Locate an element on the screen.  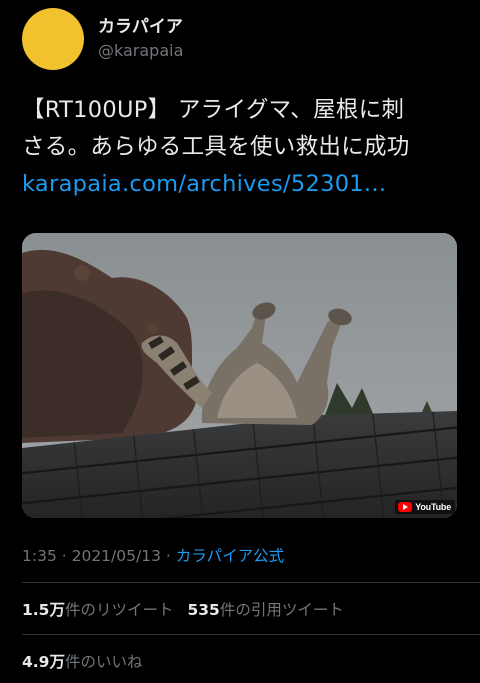
likes-count: 4.9万 is located at coordinates (43, 662).